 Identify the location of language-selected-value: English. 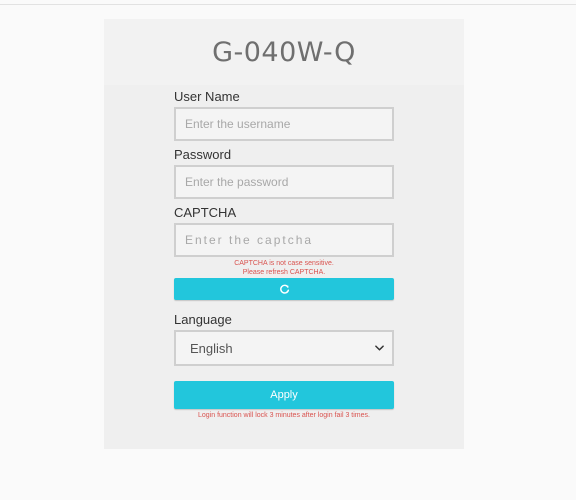
(211, 348).